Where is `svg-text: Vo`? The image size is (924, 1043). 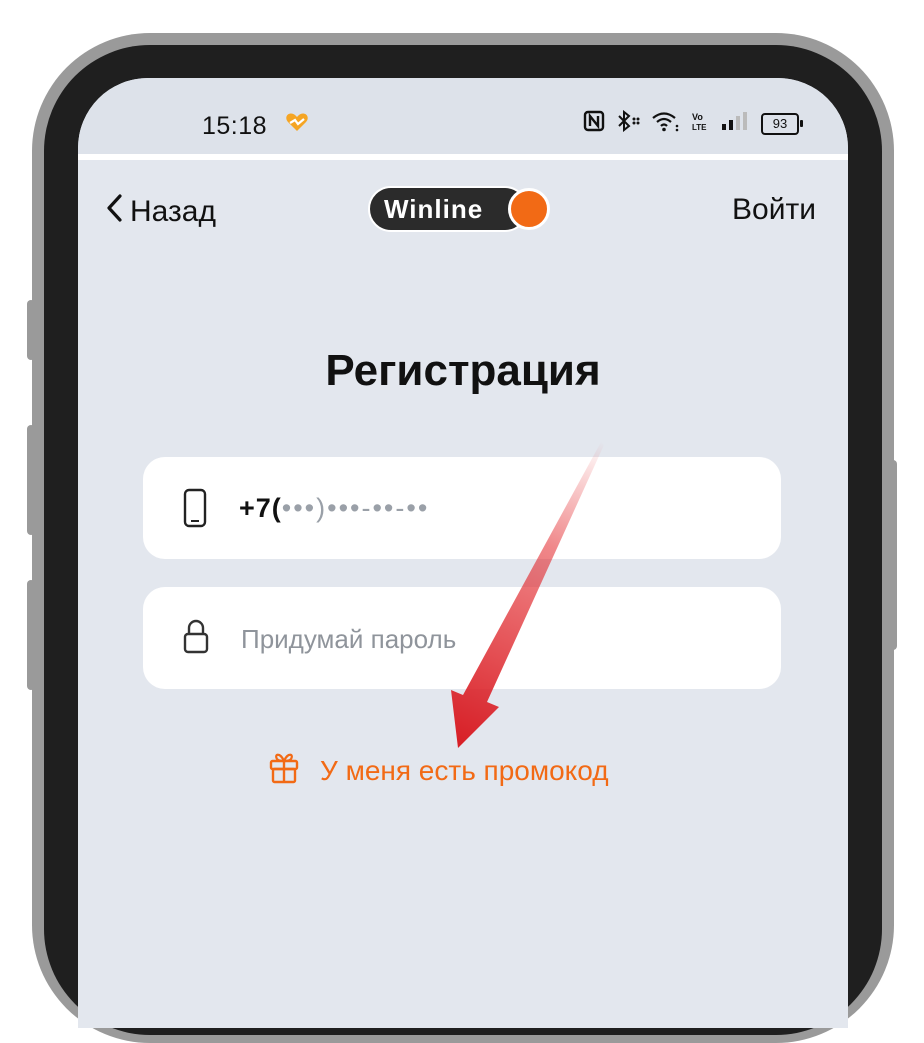 svg-text: Vo is located at coordinates (697, 117).